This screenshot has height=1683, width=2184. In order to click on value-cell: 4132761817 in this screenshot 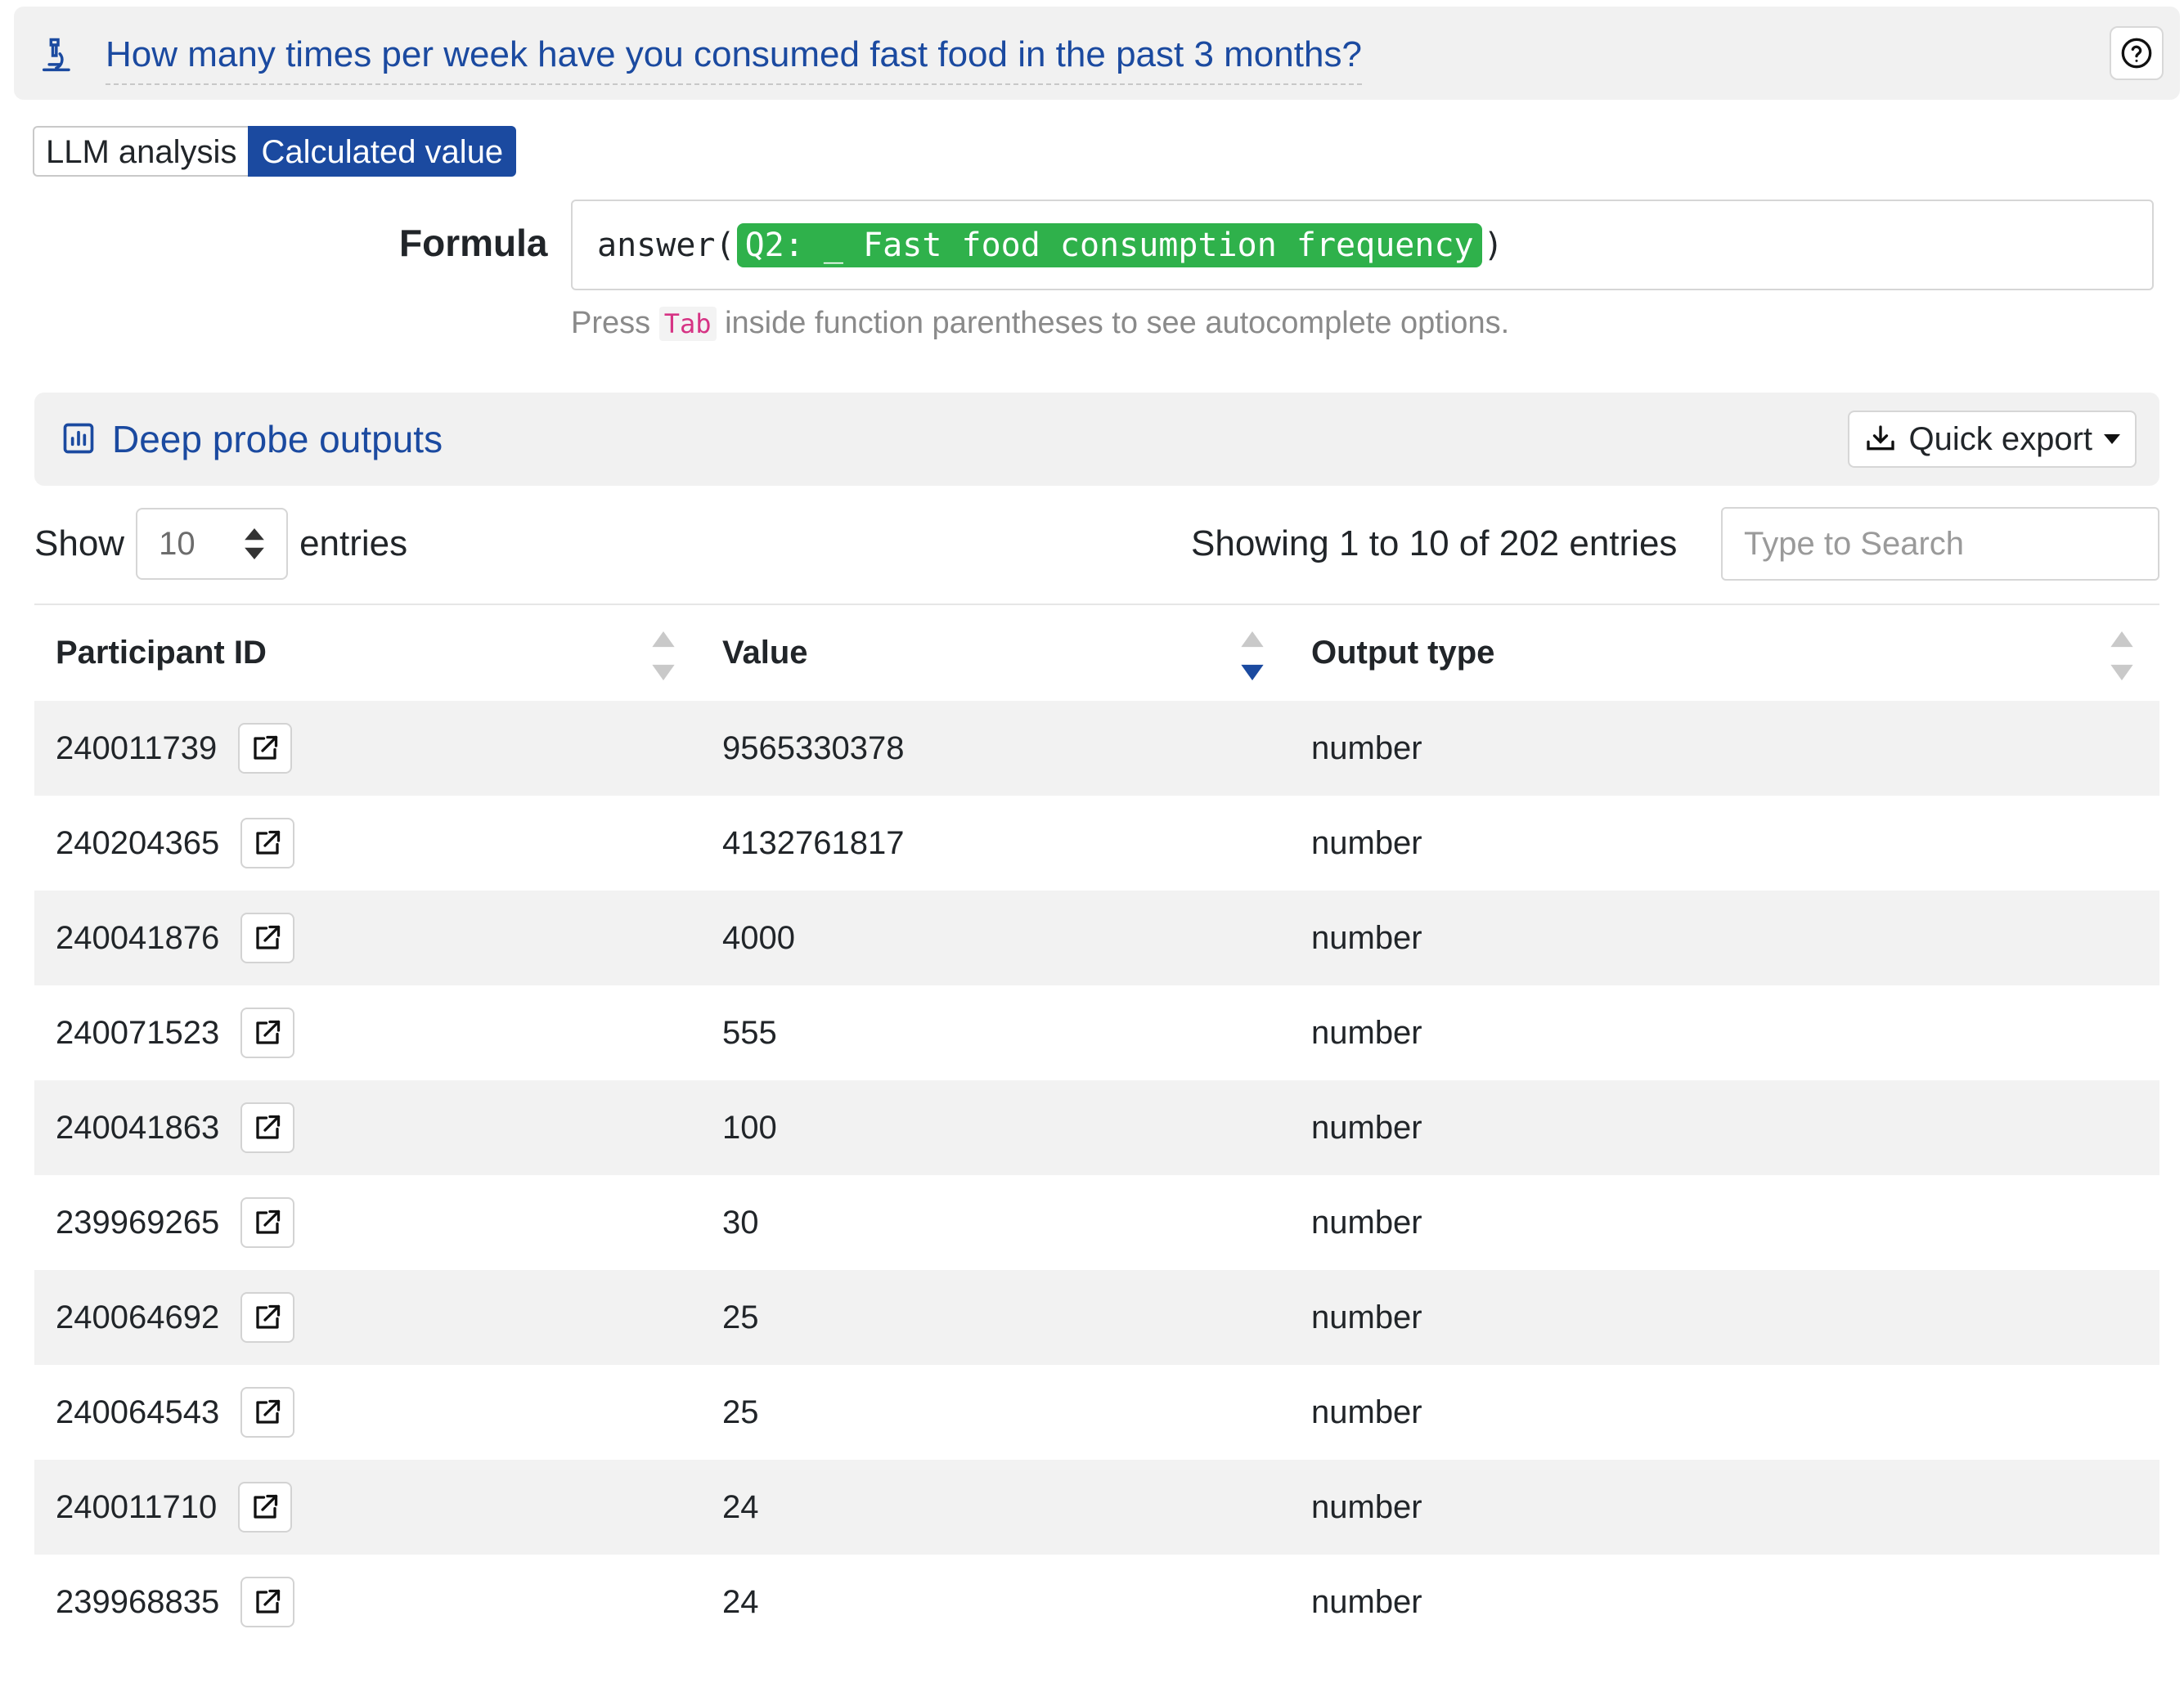, I will do `click(814, 842)`.